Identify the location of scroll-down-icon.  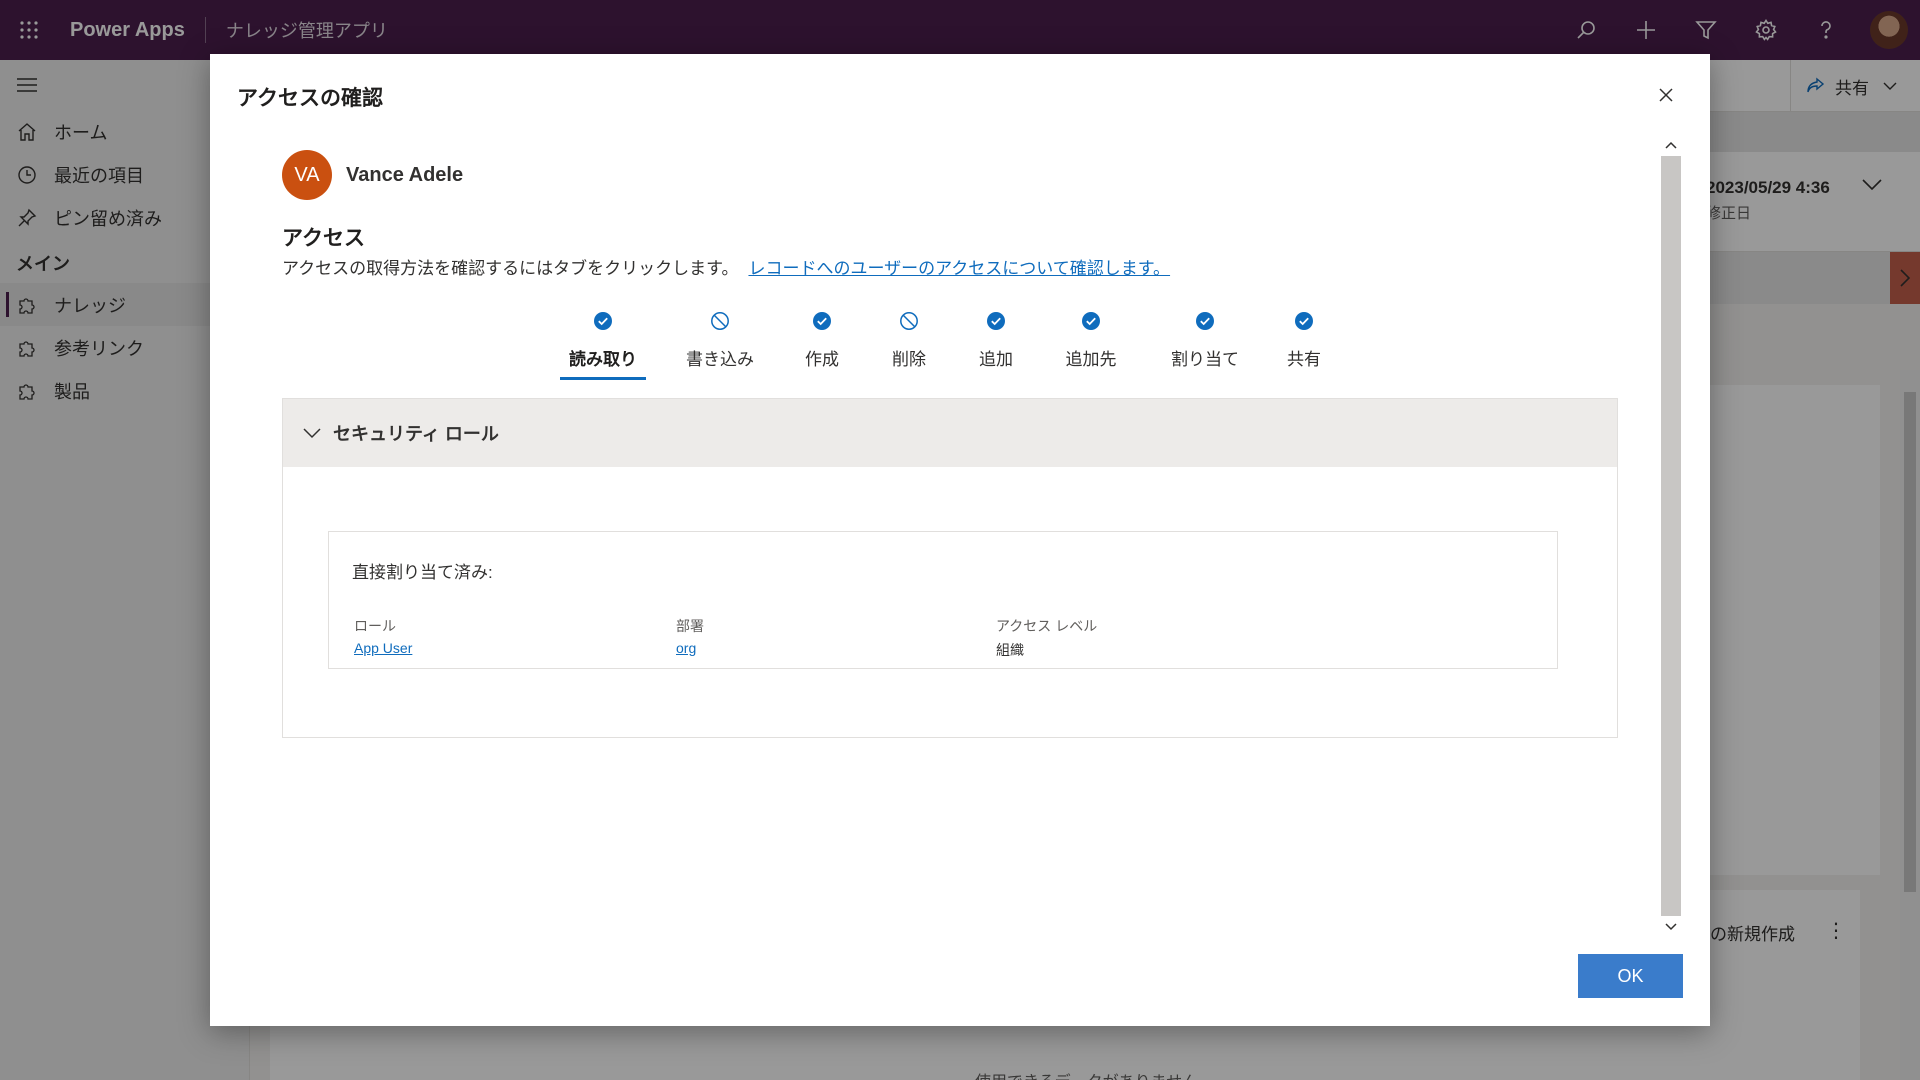
(1671, 927).